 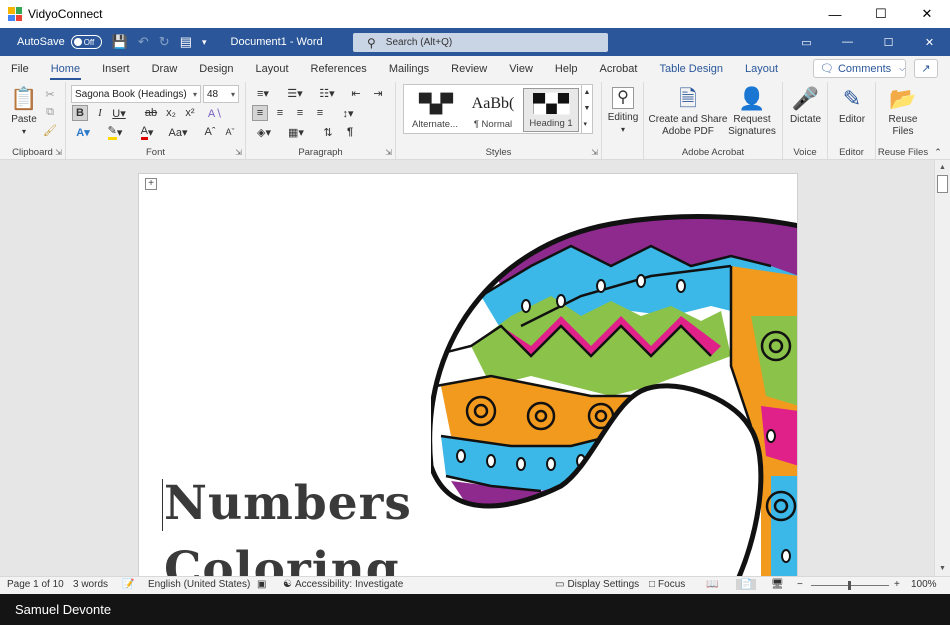 I want to click on change-case-button: Aa▾, so click(x=178, y=132).